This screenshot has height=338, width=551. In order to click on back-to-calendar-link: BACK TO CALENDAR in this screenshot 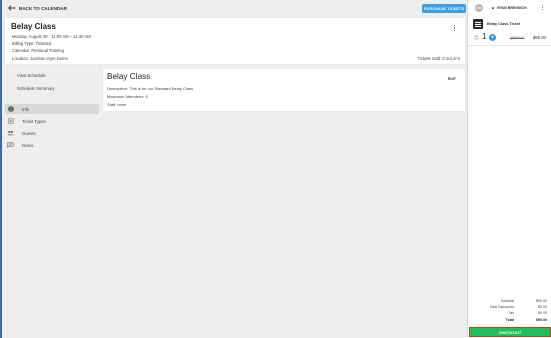, I will do `click(37, 8)`.